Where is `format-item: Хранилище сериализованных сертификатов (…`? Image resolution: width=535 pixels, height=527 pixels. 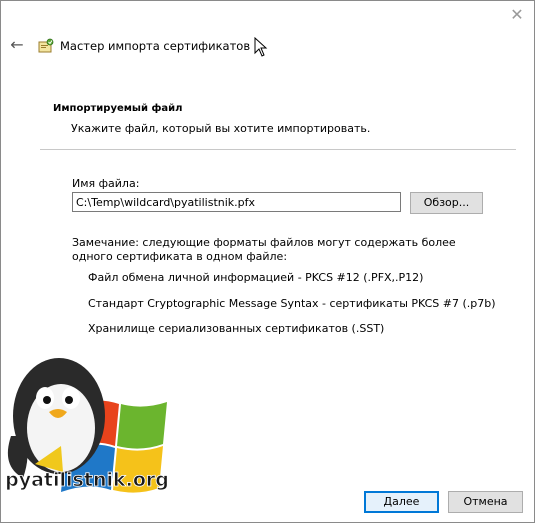 format-item: Хранилище сериализованных сертификатов (… is located at coordinates (236, 328).